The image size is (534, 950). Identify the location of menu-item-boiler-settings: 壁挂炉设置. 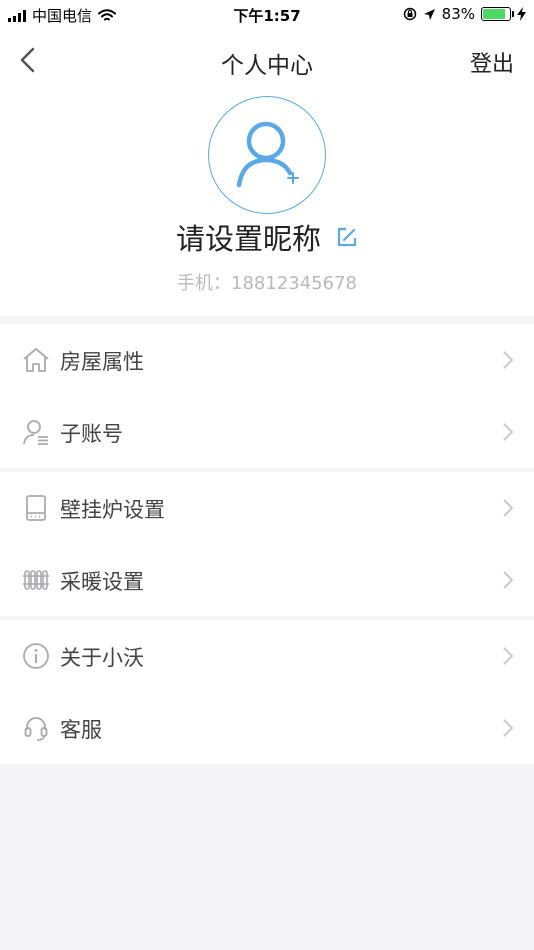
(267, 508).